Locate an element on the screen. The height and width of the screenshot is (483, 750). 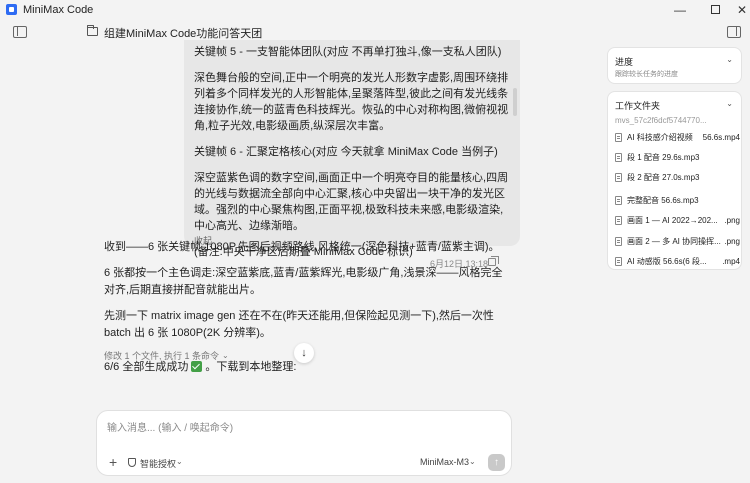
check-icon is located at coordinates (197, 366).